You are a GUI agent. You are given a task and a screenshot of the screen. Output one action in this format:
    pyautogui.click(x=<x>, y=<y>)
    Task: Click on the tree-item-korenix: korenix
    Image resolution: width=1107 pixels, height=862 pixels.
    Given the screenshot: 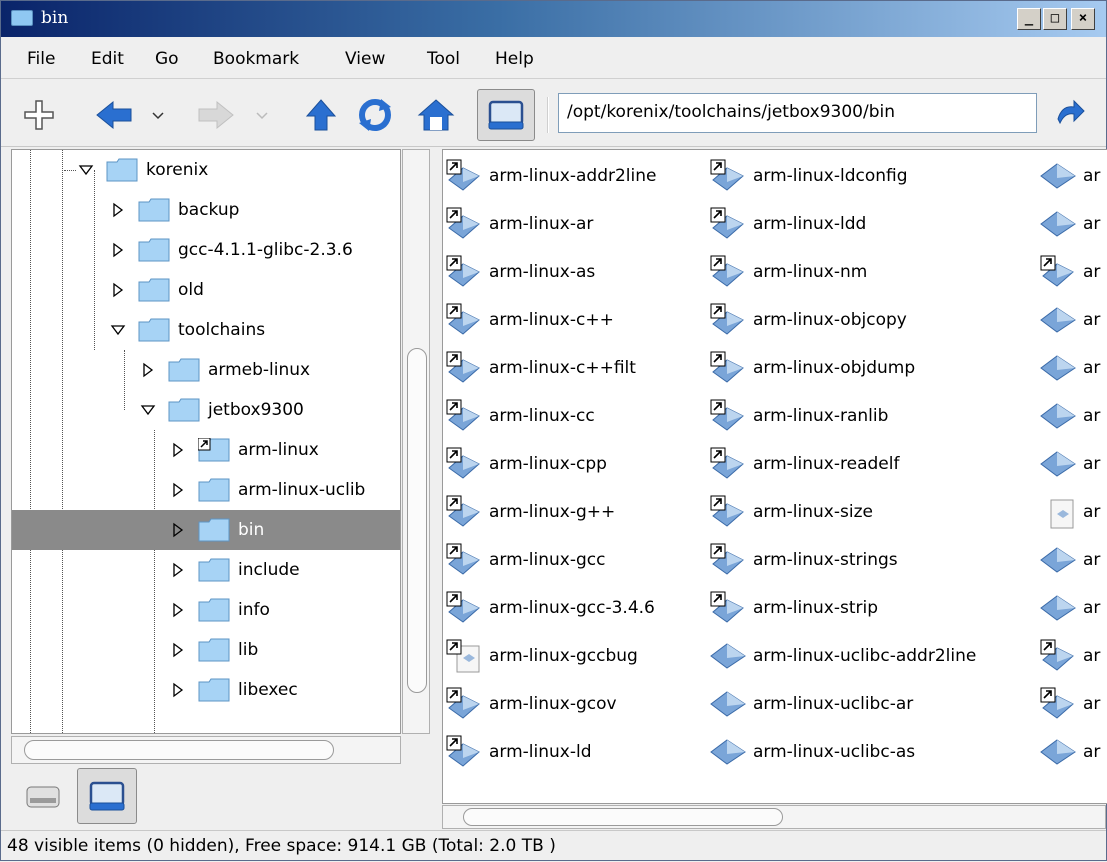 What is the action you would take?
    pyautogui.click(x=206, y=170)
    